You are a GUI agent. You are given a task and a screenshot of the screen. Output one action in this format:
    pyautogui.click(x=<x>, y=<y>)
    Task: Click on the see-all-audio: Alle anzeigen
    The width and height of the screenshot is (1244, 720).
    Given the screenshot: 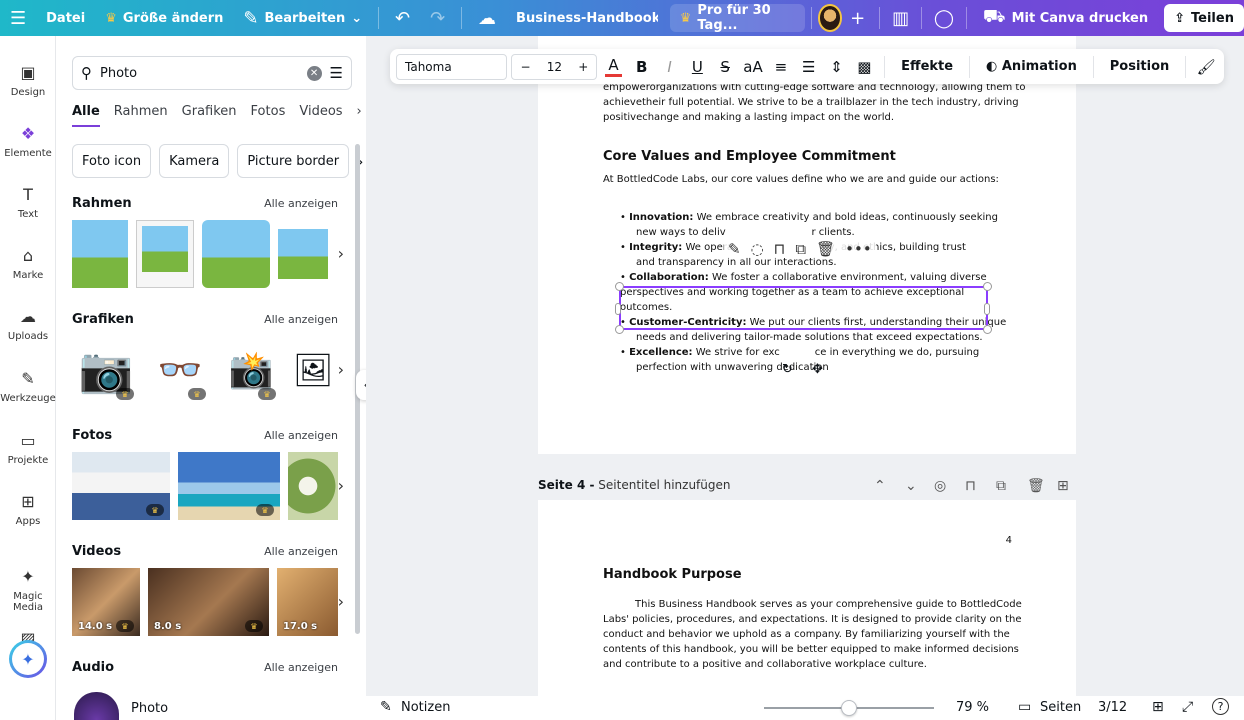 What is the action you would take?
    pyautogui.click(x=301, y=667)
    